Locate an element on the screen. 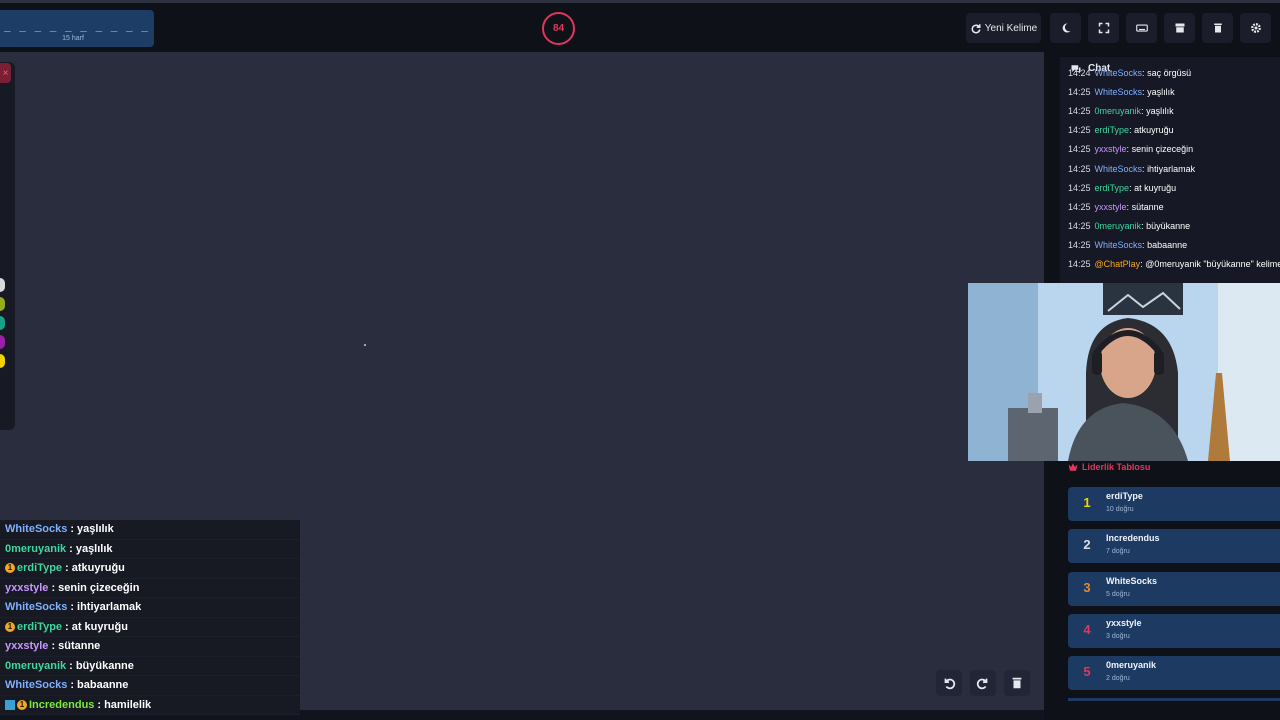  chat-line: 14:25 erdiType: at kuyruğu is located at coordinates (1174, 187).